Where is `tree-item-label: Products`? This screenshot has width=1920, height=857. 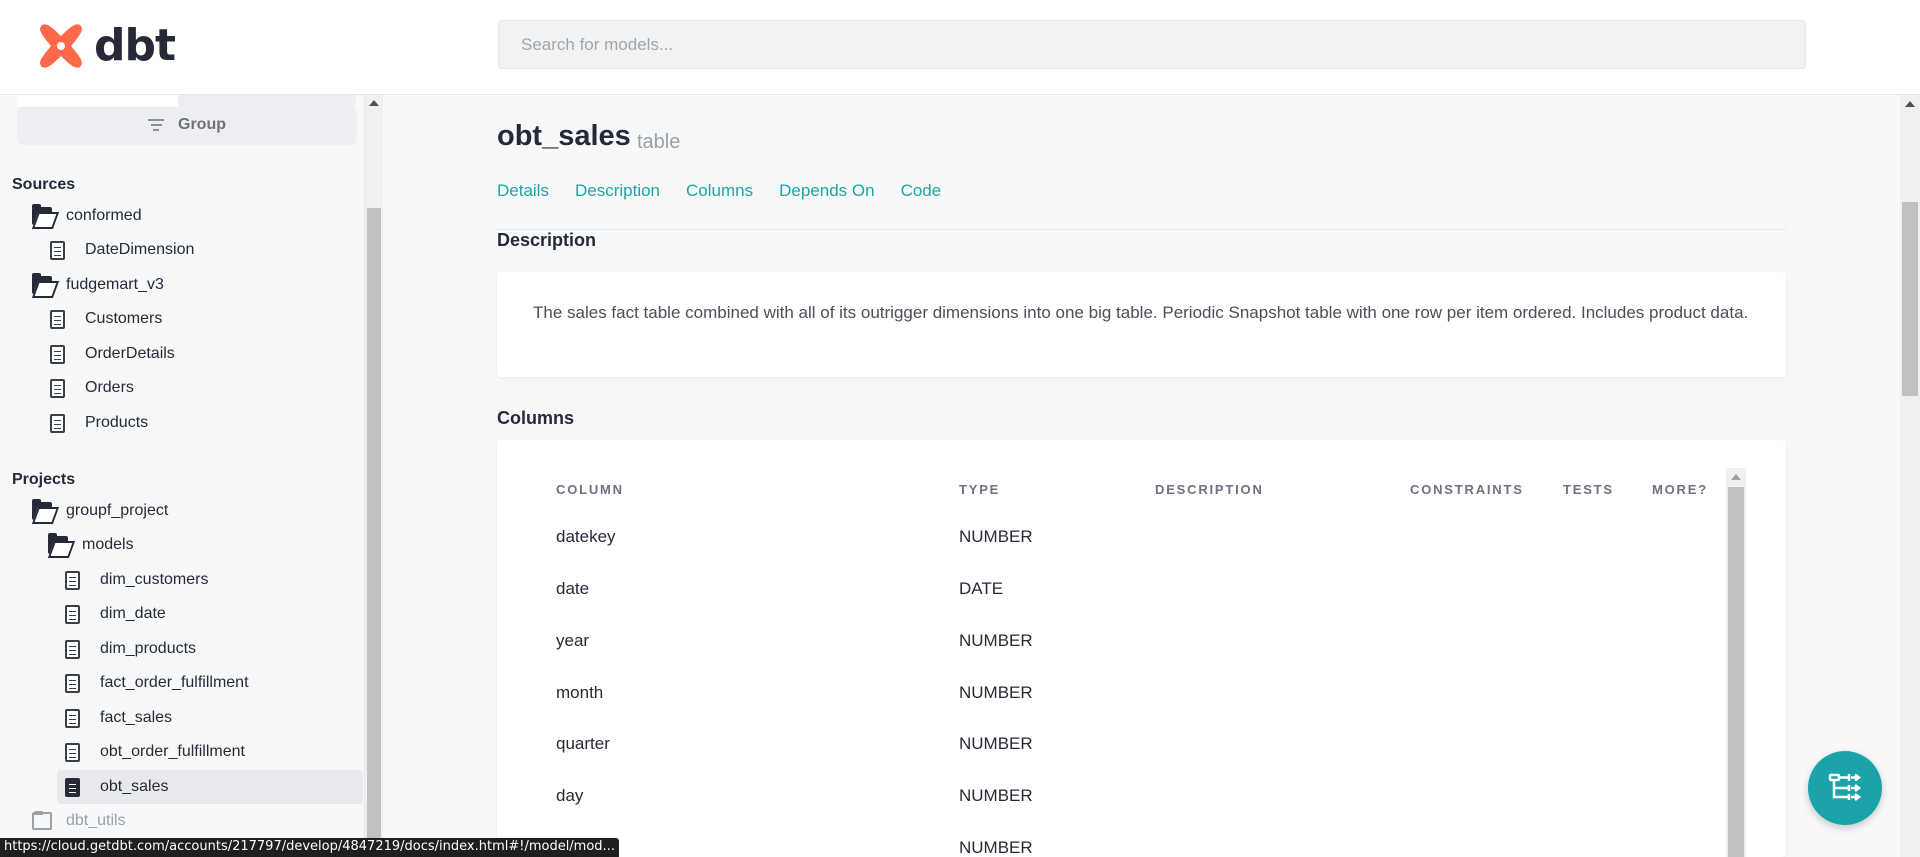 tree-item-label: Products is located at coordinates (117, 422).